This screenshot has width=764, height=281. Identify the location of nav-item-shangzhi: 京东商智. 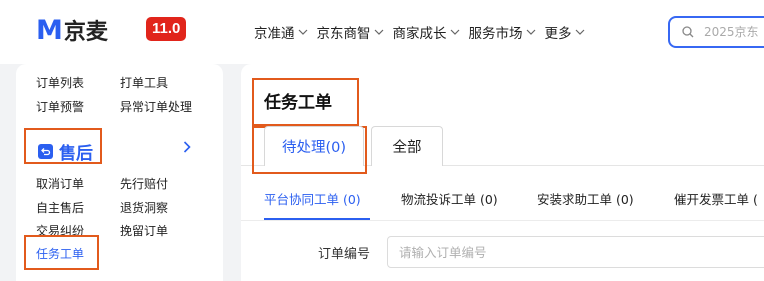
(350, 32).